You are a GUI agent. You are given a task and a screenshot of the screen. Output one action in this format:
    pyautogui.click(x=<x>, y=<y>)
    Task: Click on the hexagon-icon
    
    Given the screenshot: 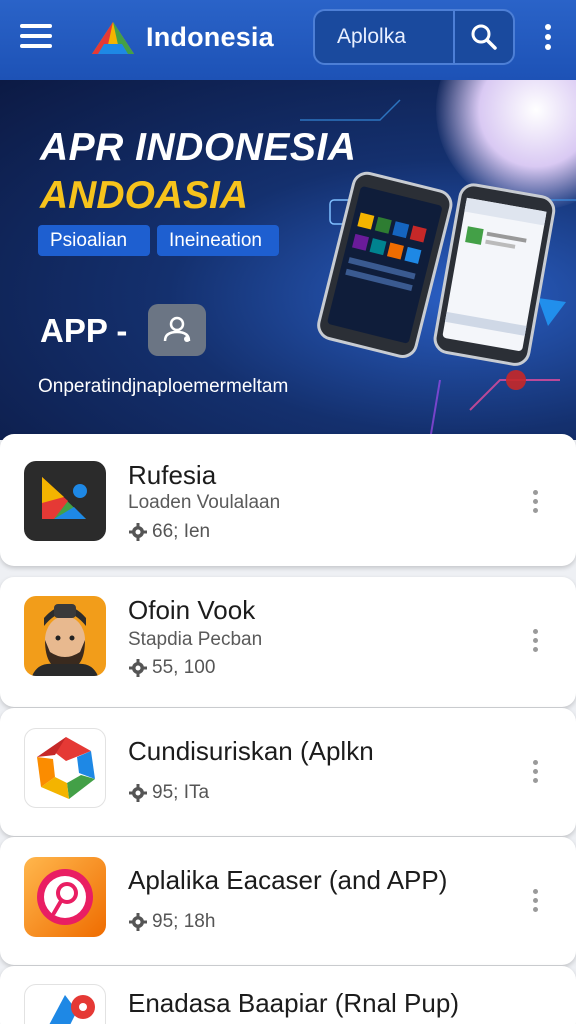 What is the action you would take?
    pyautogui.click(x=66, y=768)
    